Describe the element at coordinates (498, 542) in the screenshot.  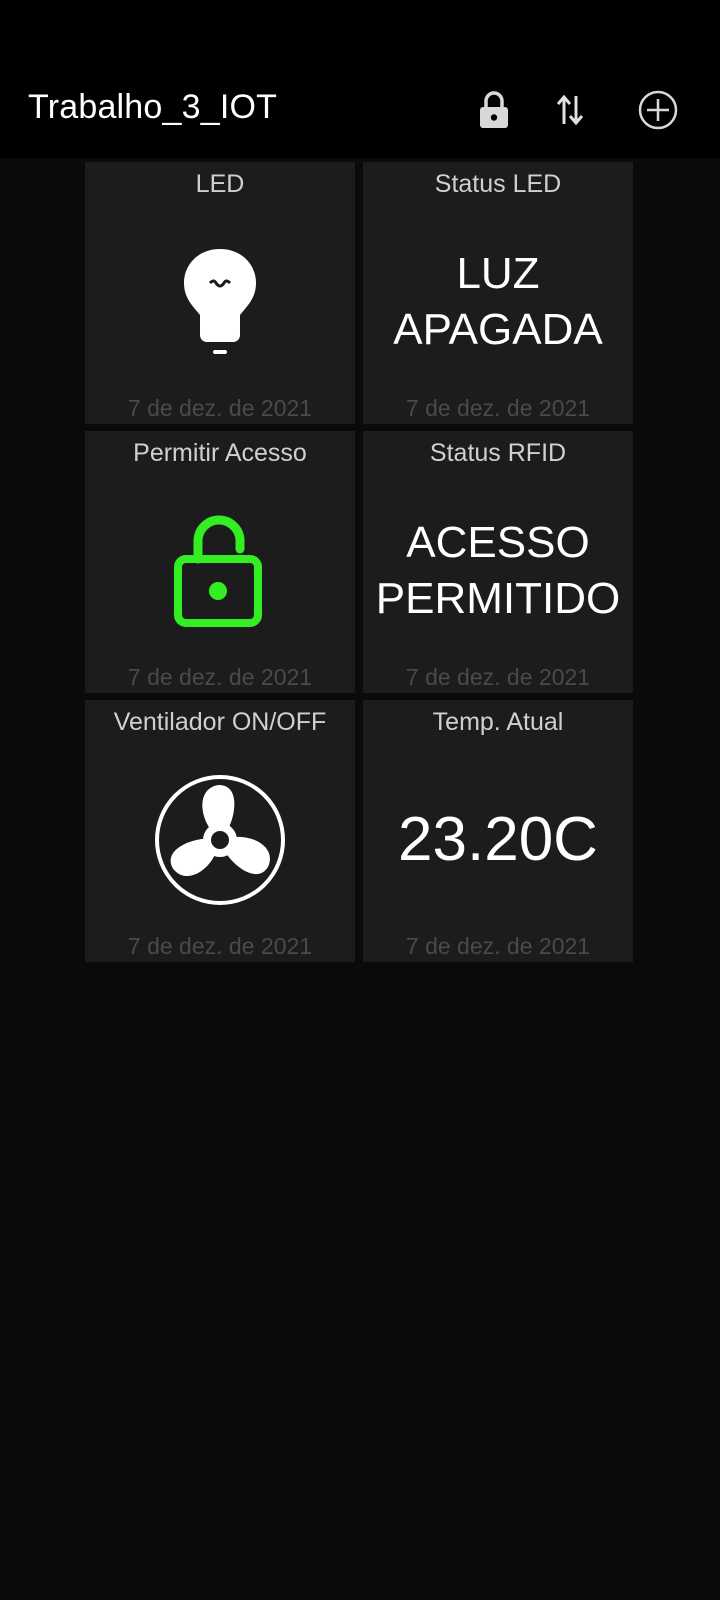
I see `status-rfid-line1: ACESSO` at that location.